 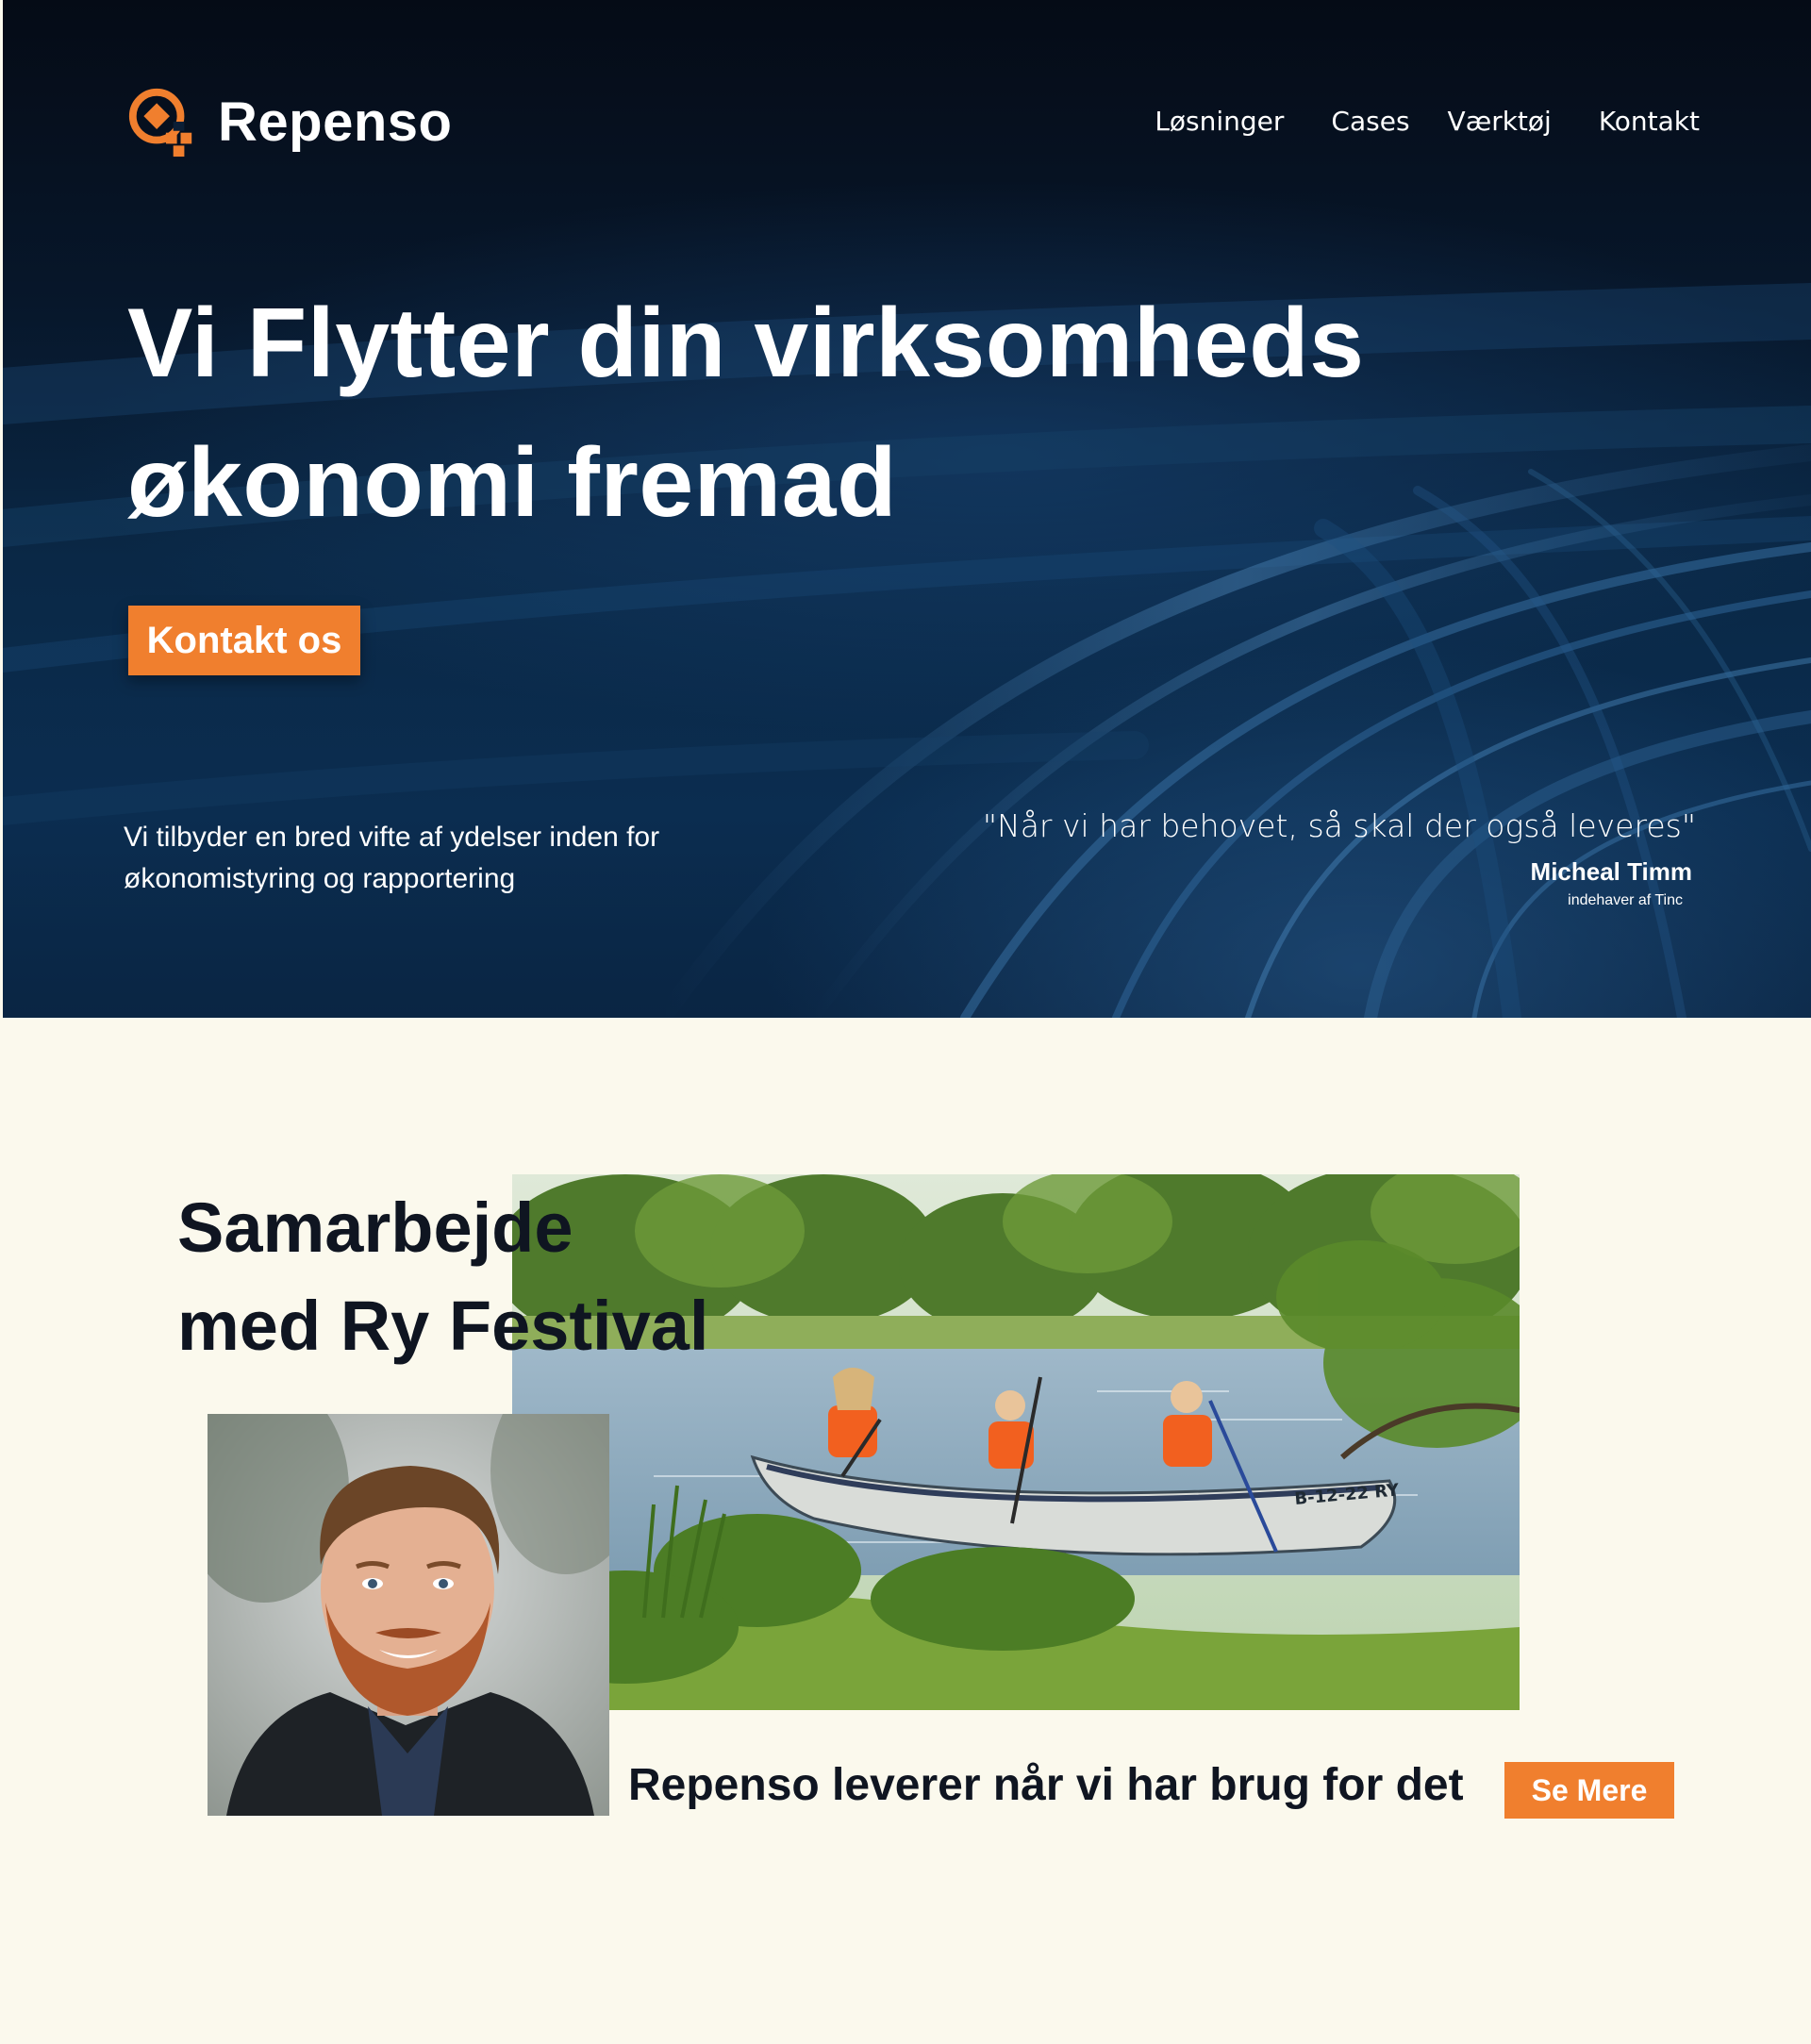 I want to click on case-title: Samarbejde med Ry Festival, so click(x=508, y=1277).